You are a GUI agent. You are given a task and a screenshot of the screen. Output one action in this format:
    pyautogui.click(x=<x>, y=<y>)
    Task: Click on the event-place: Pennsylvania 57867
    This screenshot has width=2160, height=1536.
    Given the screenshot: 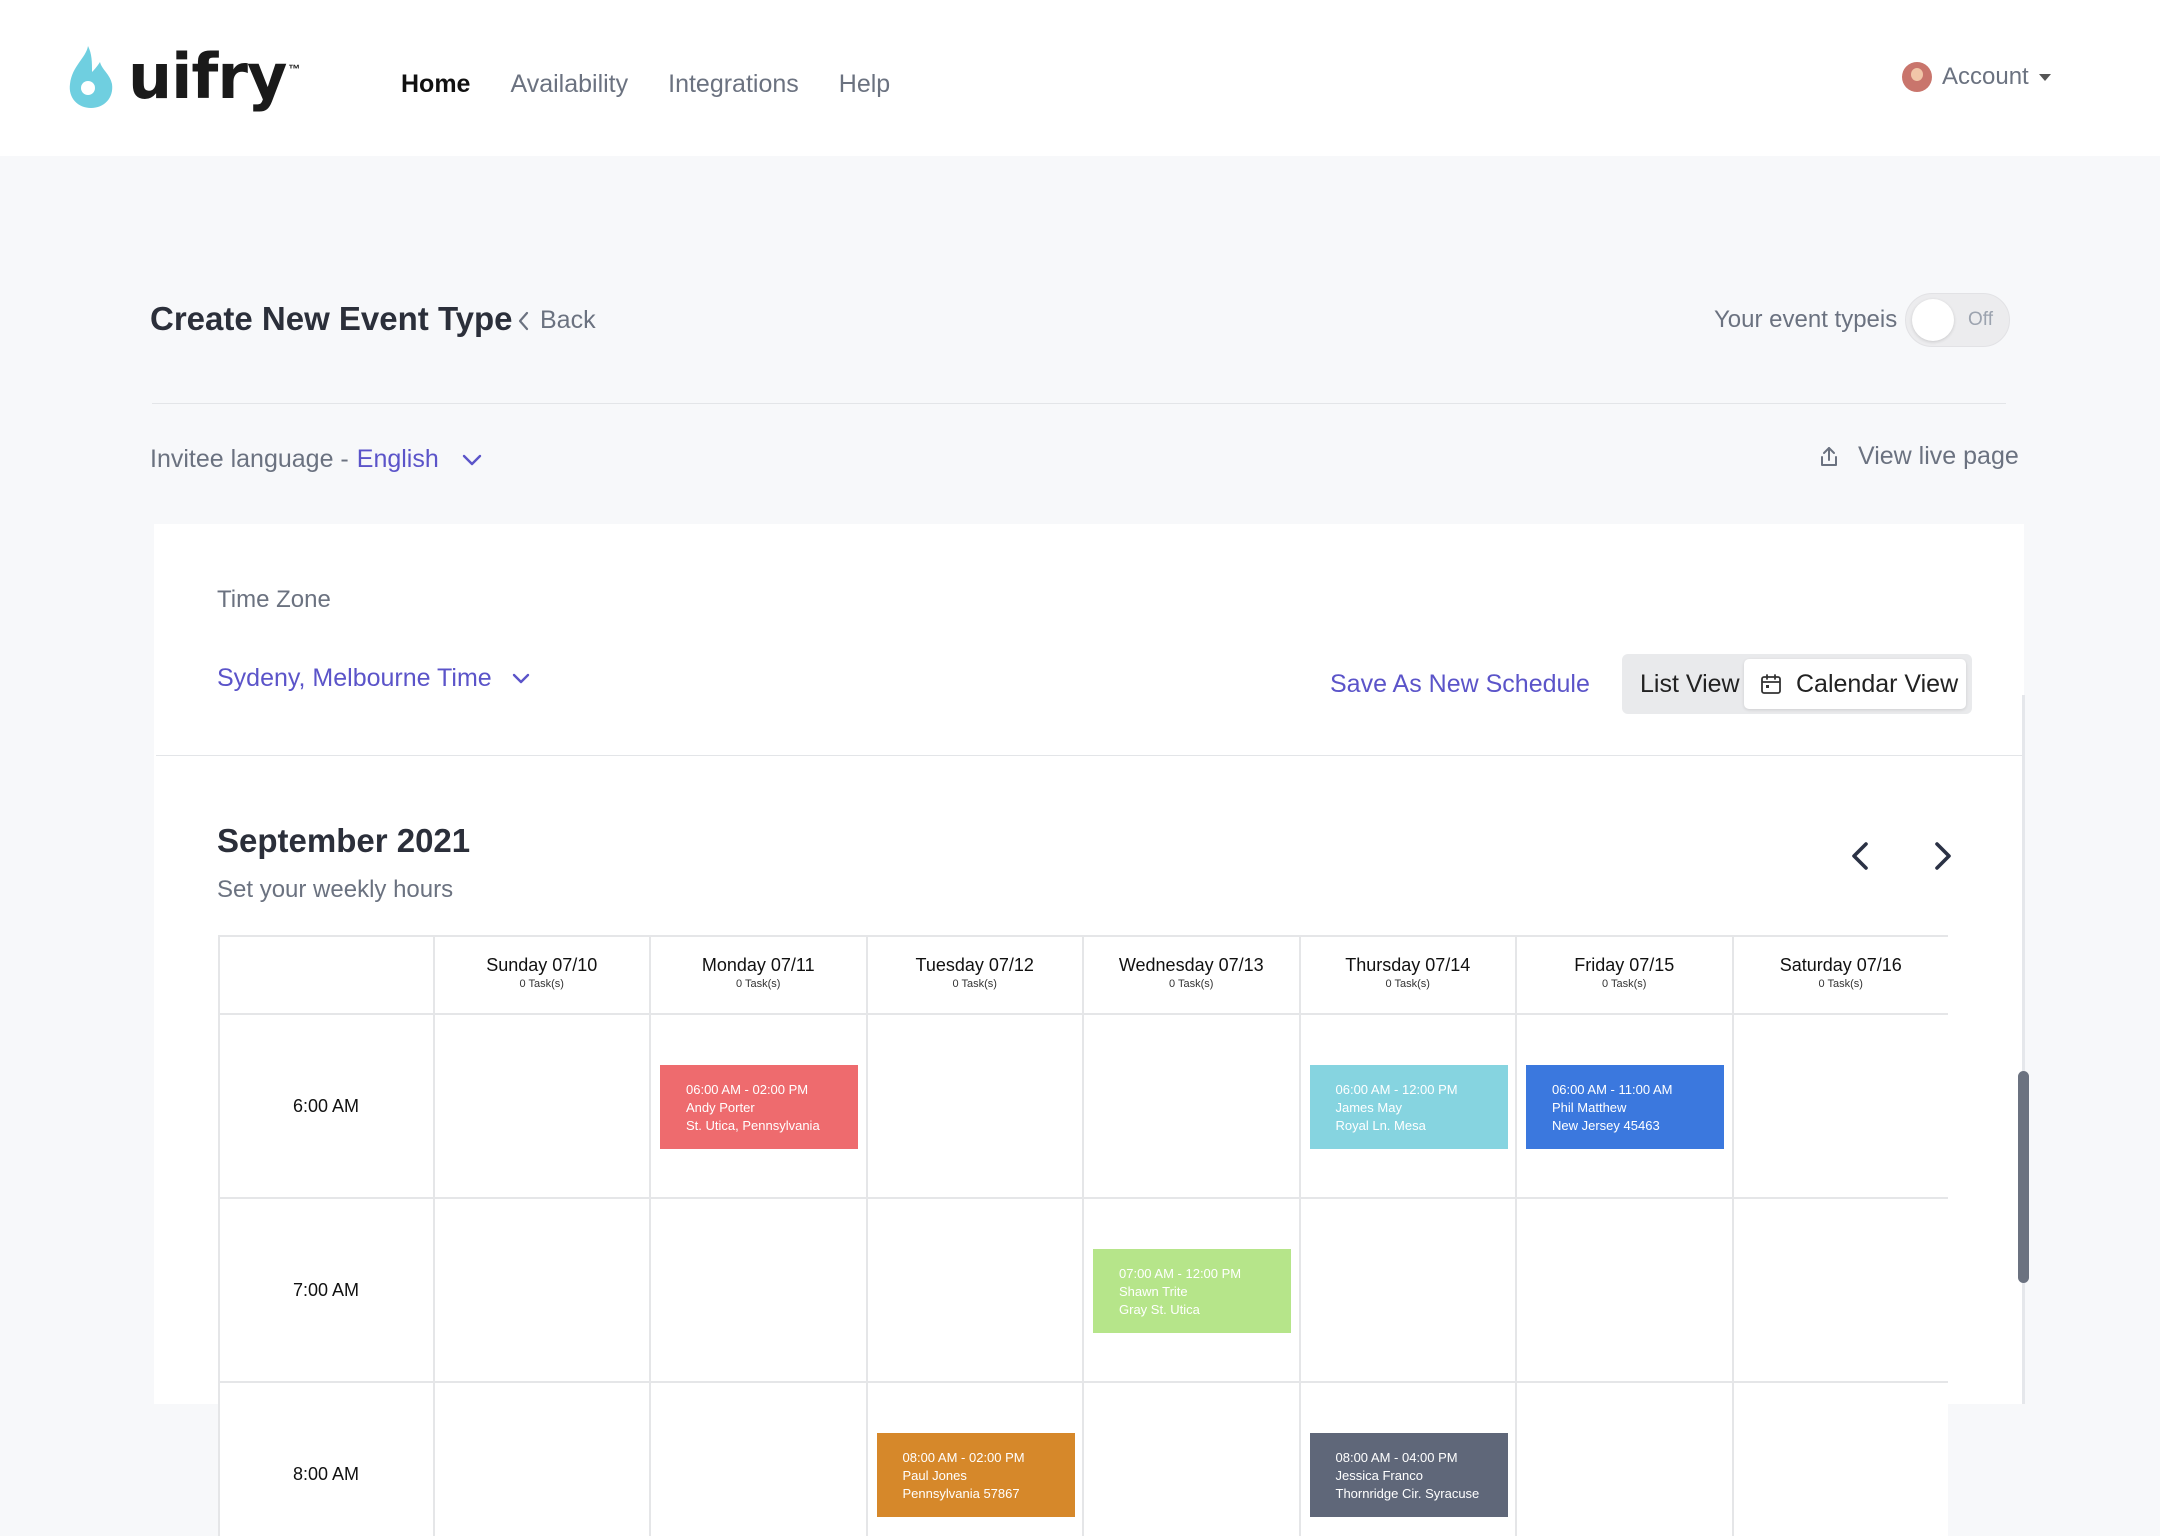 What is the action you would take?
    pyautogui.click(x=961, y=1493)
    